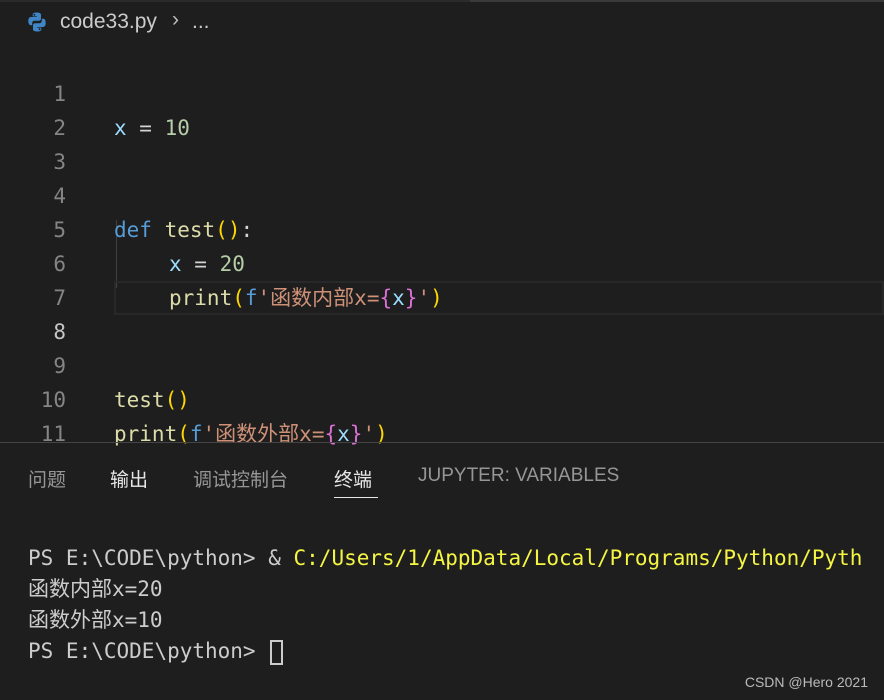  Describe the element at coordinates (442, 278) in the screenshot. I see `code-line: 7` at that location.